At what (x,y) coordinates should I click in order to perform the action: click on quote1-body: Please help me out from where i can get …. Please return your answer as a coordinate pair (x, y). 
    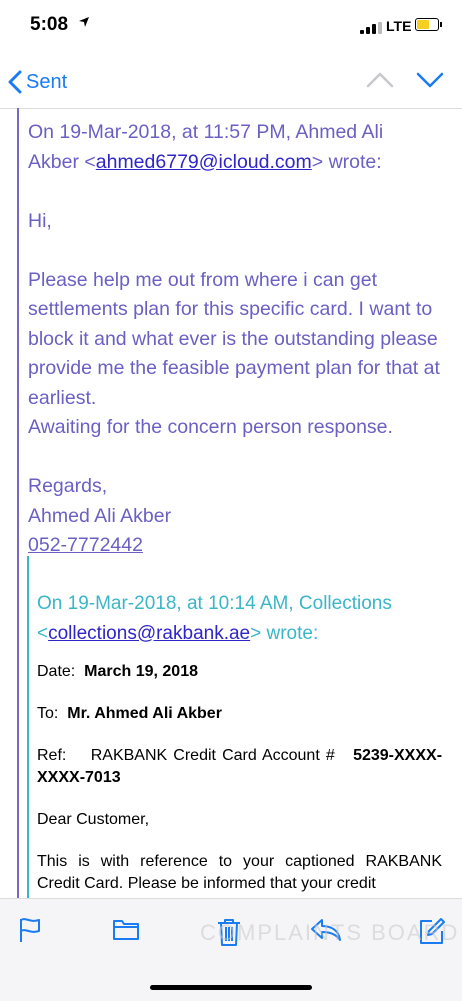
    Looking at the image, I should click on (234, 338).